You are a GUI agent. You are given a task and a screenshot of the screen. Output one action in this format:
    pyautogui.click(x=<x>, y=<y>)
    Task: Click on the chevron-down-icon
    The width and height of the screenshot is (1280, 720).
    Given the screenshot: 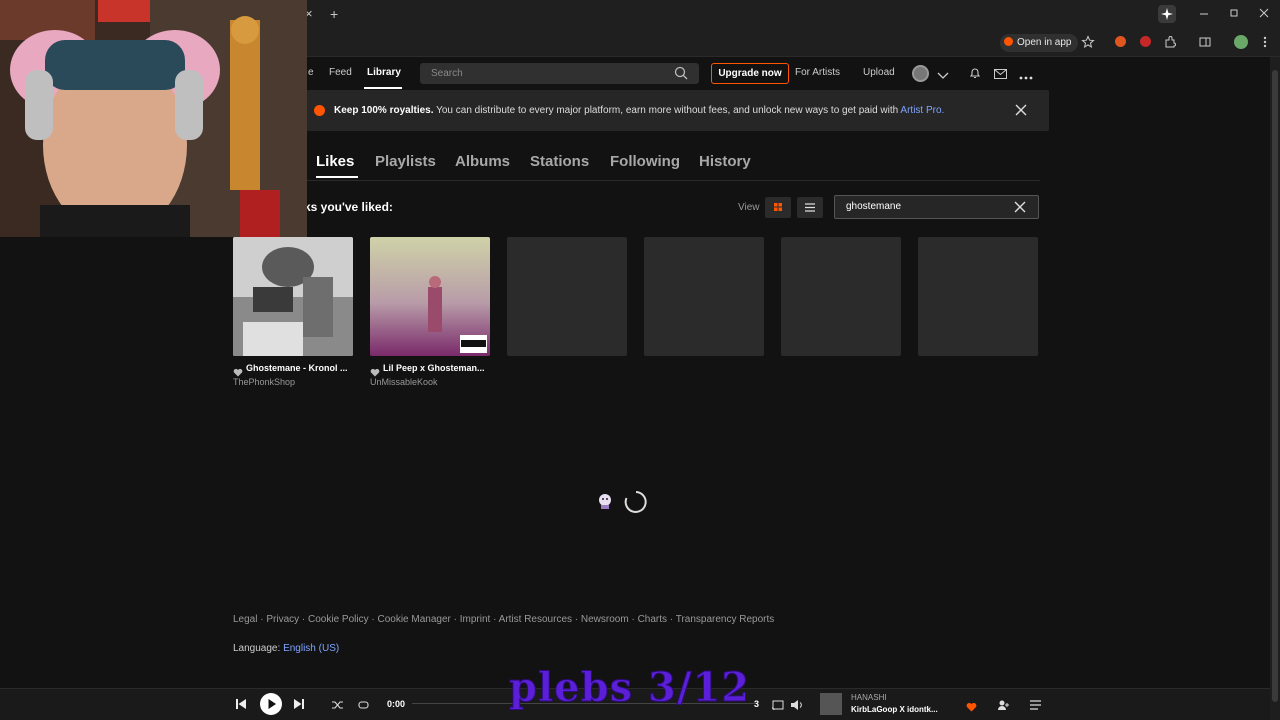 What is the action you would take?
    pyautogui.click(x=943, y=75)
    